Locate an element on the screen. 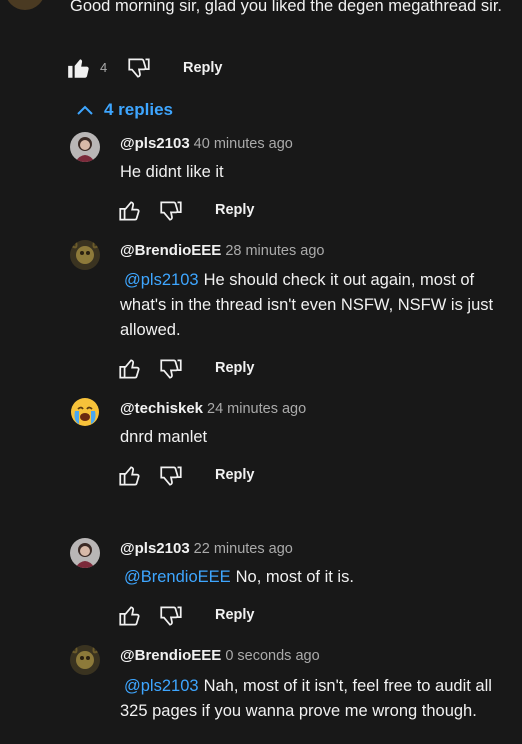 The height and width of the screenshot is (744, 522). reply-header: @BrendioEEE 0 seconds ago is located at coordinates (220, 656).